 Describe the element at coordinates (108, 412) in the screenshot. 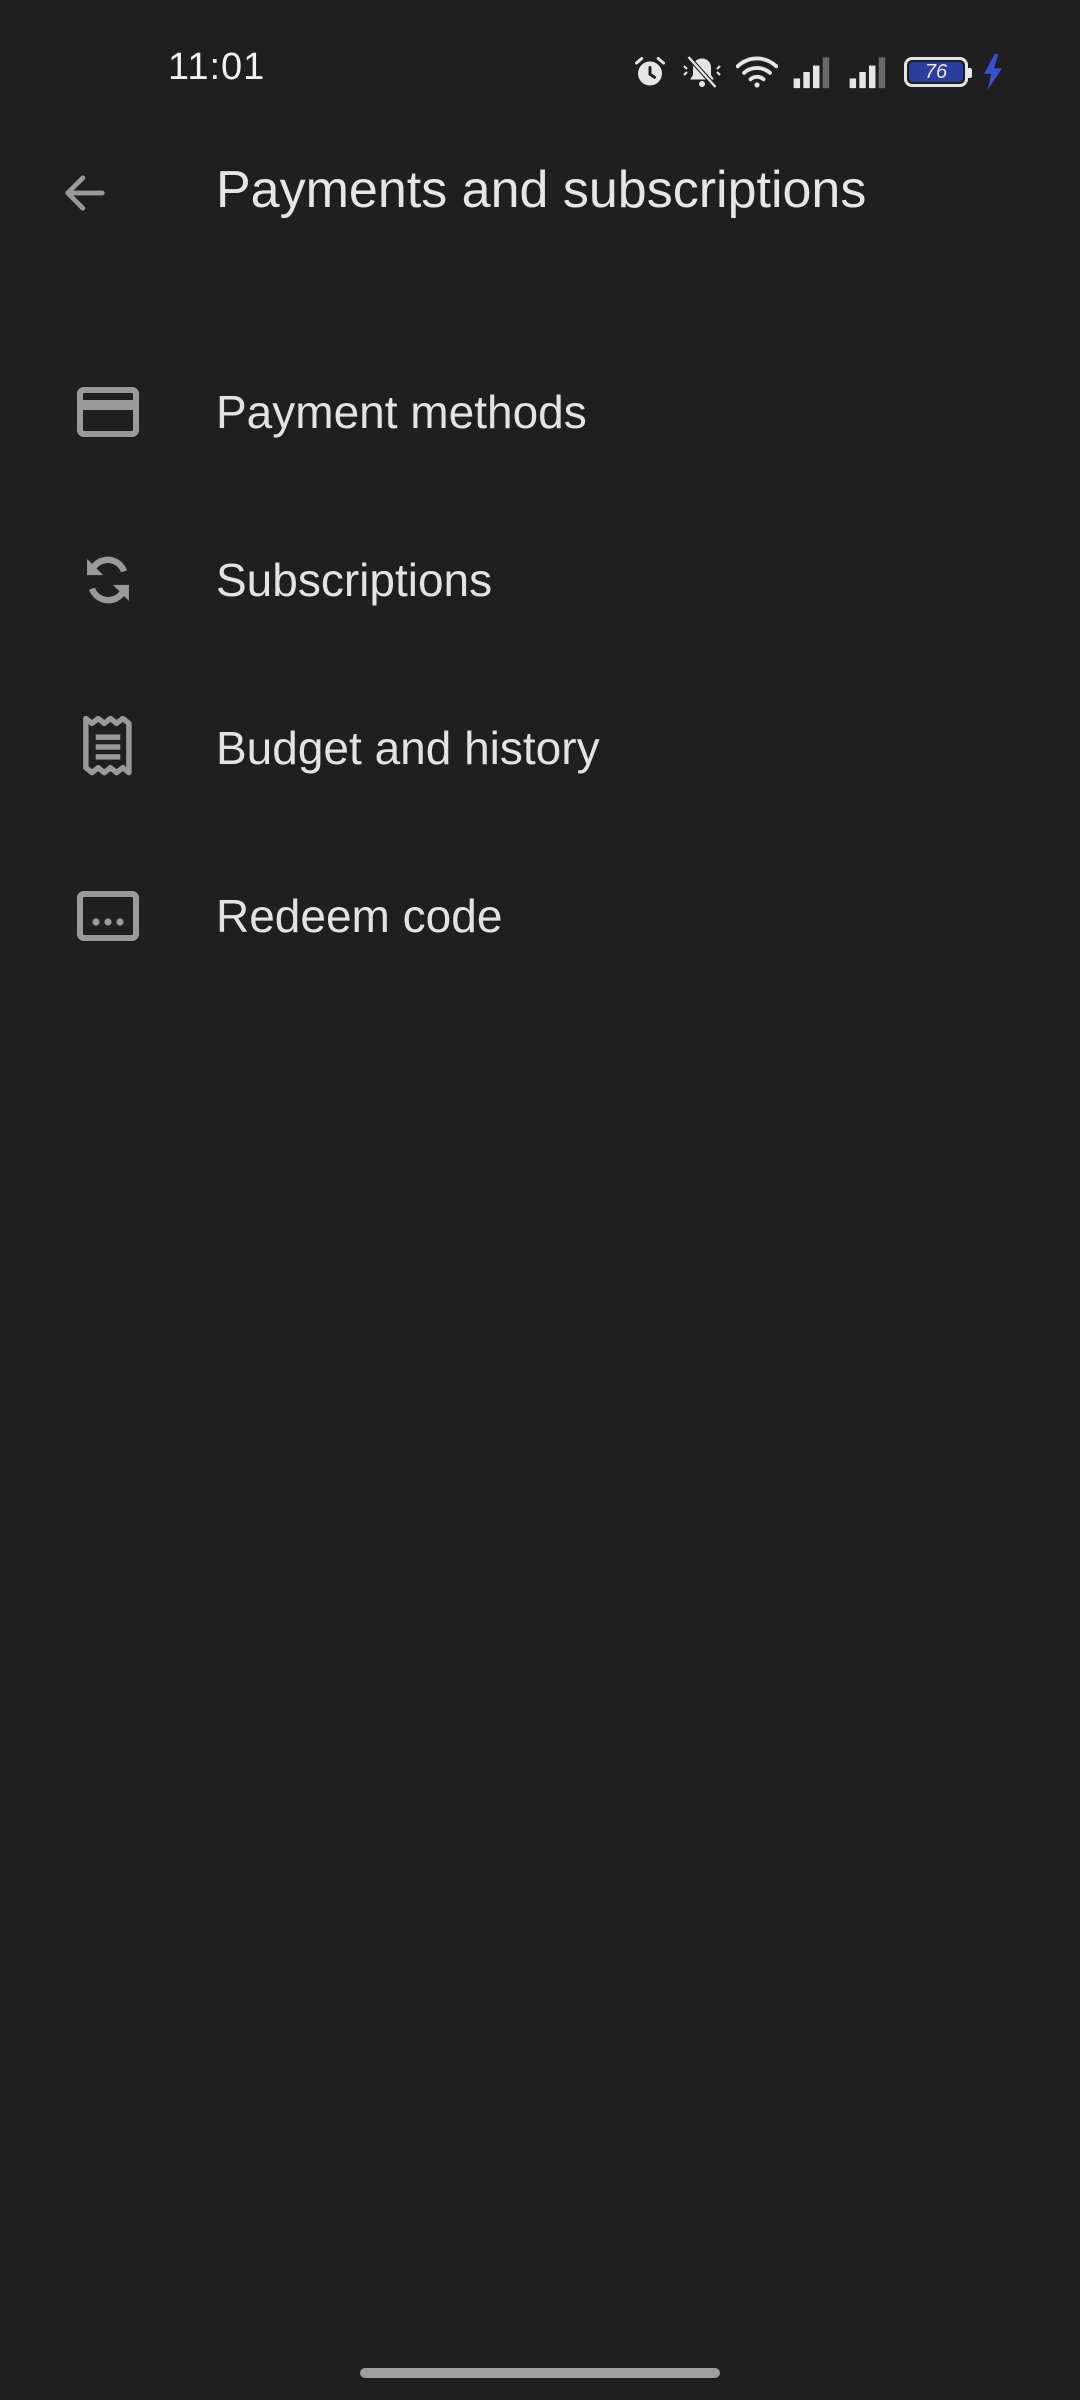

I see `credit-card-icon` at that location.